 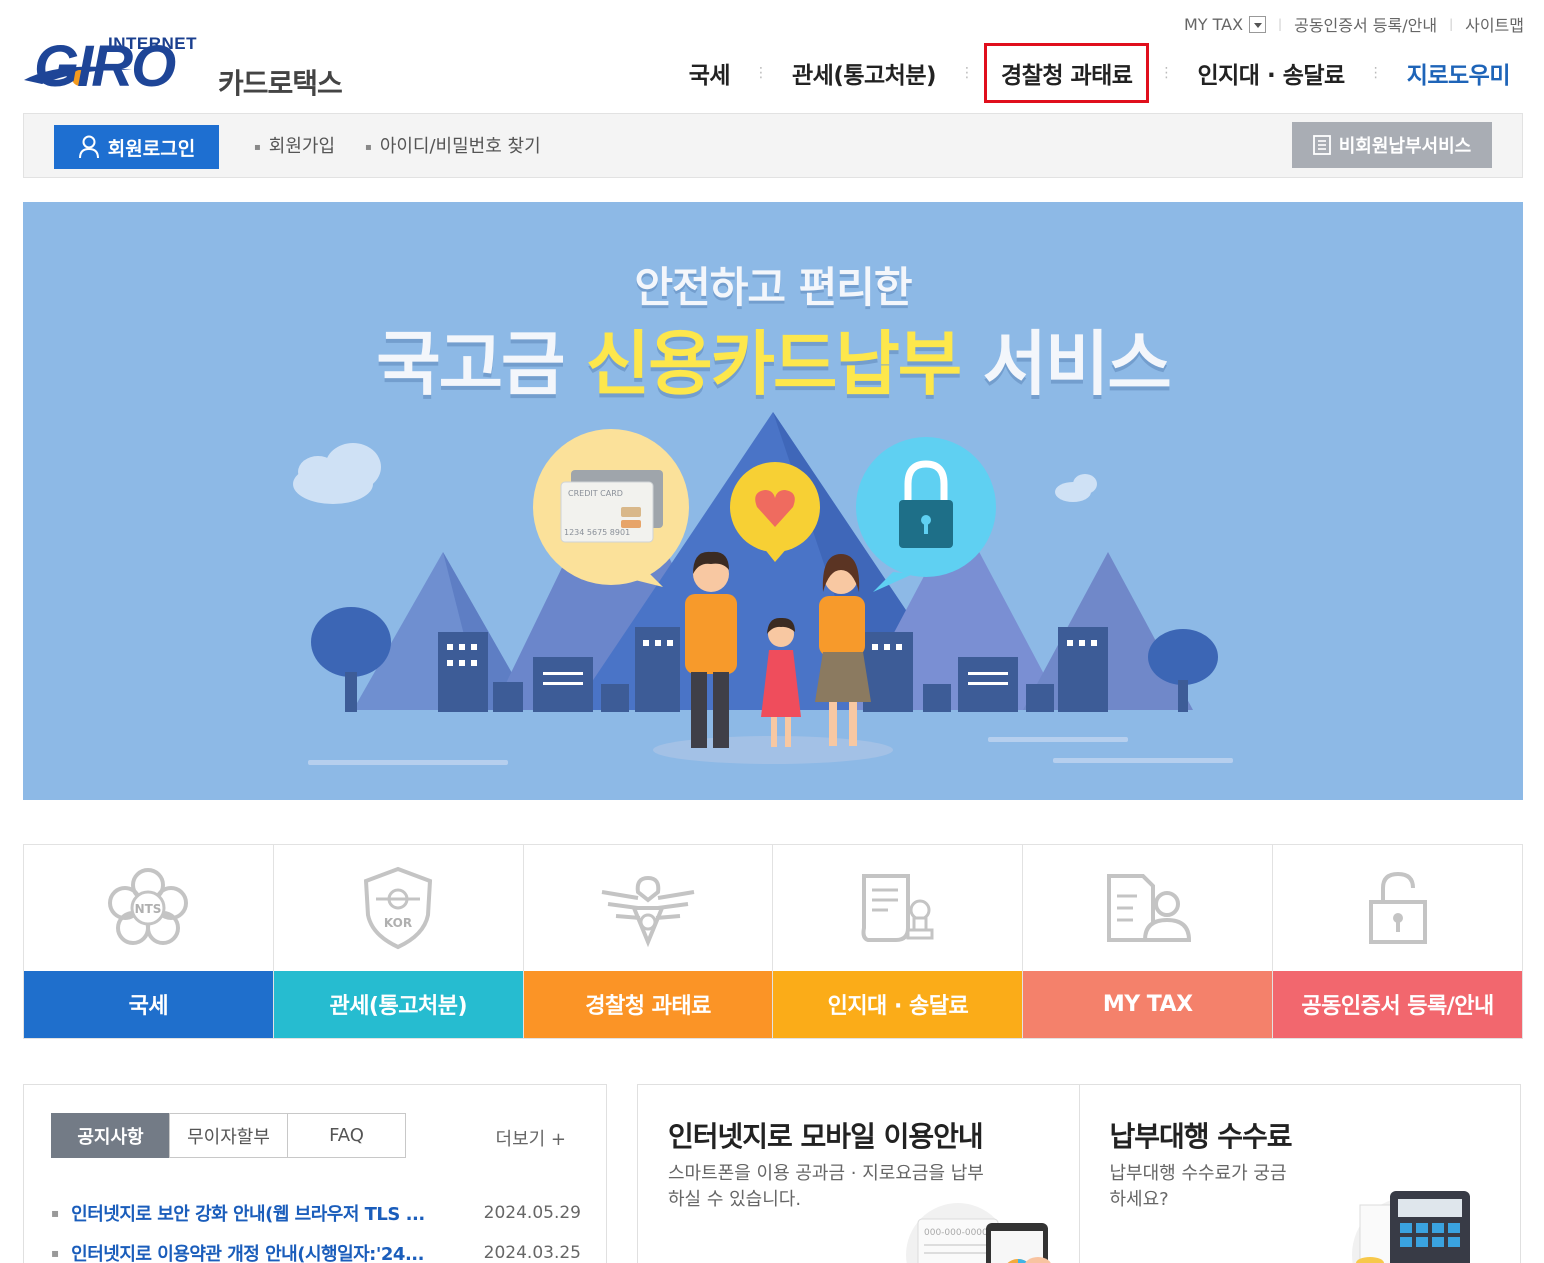 I want to click on quick-customs-label: 관세(통고처분), so click(x=398, y=1004).